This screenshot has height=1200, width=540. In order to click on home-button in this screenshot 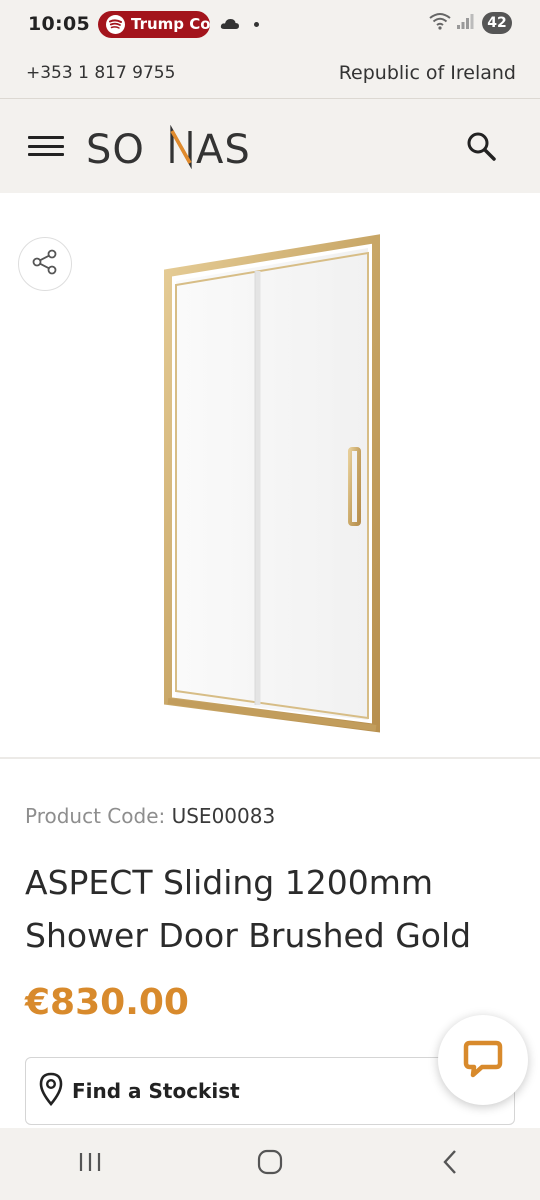, I will do `click(270, 1164)`.